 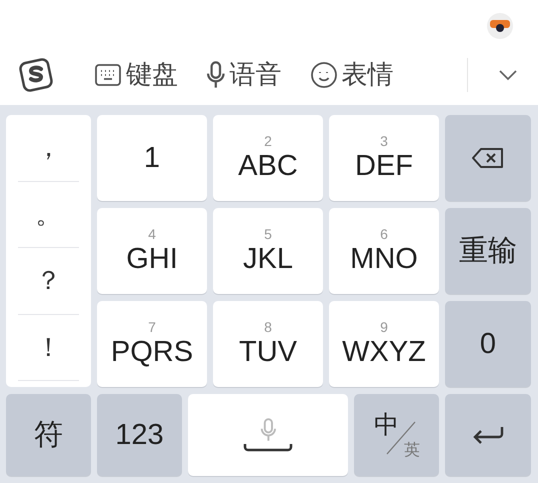 What do you see at coordinates (48, 281) in the screenshot?
I see `punctuation-key: ？` at bounding box center [48, 281].